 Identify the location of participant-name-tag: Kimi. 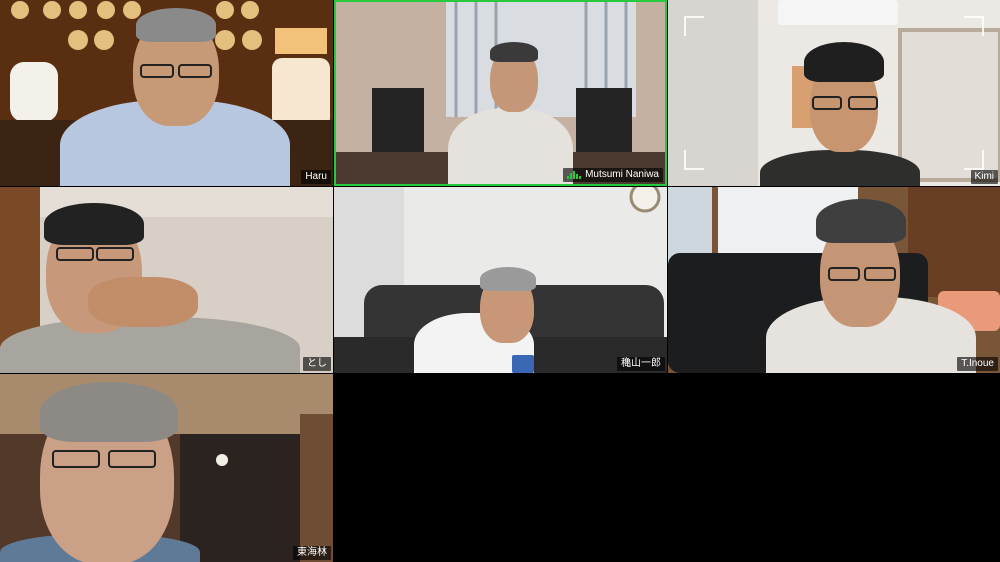
(984, 177).